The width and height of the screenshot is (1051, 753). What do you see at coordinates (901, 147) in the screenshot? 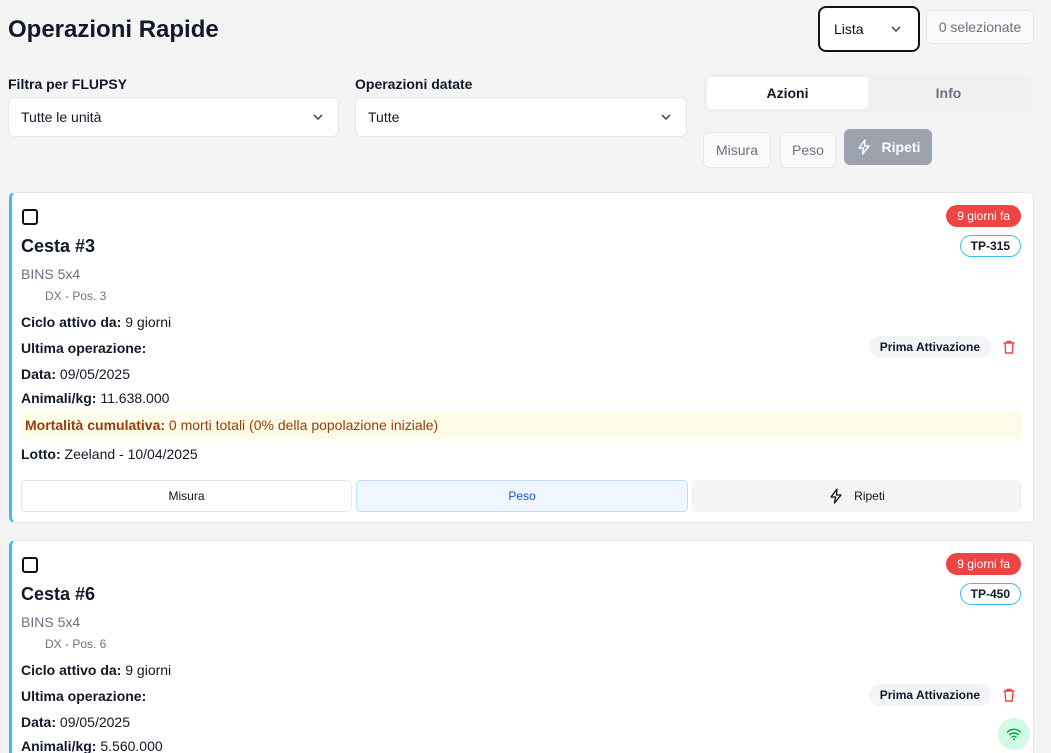
I see `bulk-ripeti-label: Ripeti` at bounding box center [901, 147].